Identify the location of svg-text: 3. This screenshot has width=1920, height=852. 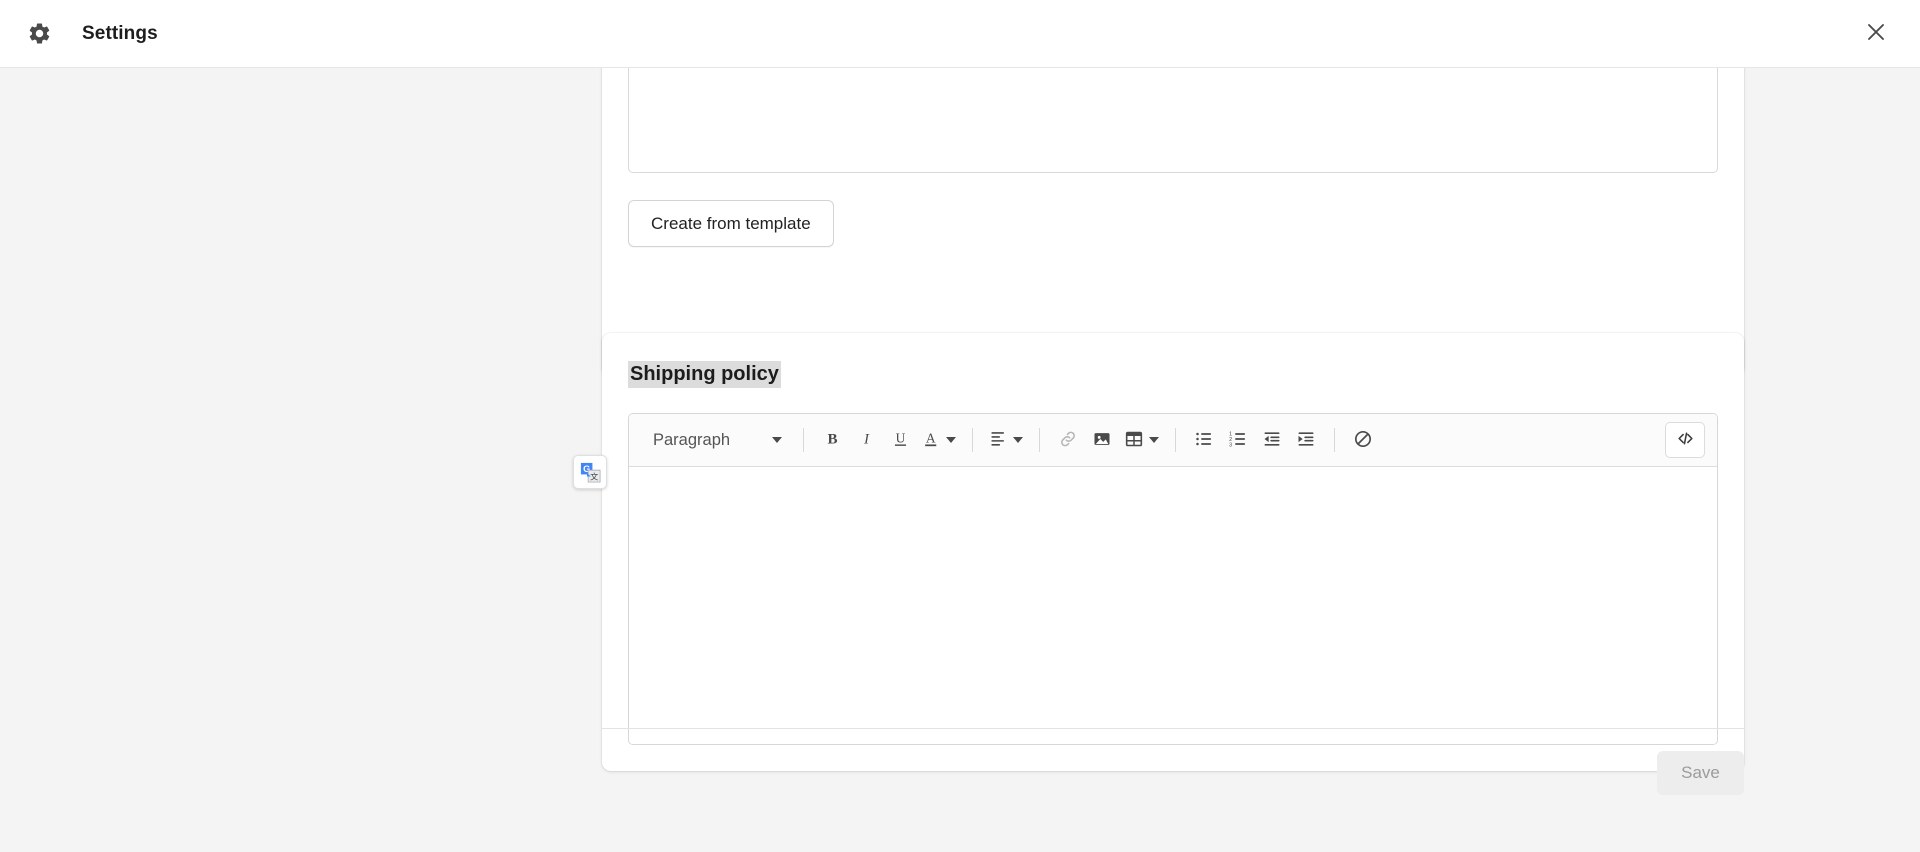
(1230, 445).